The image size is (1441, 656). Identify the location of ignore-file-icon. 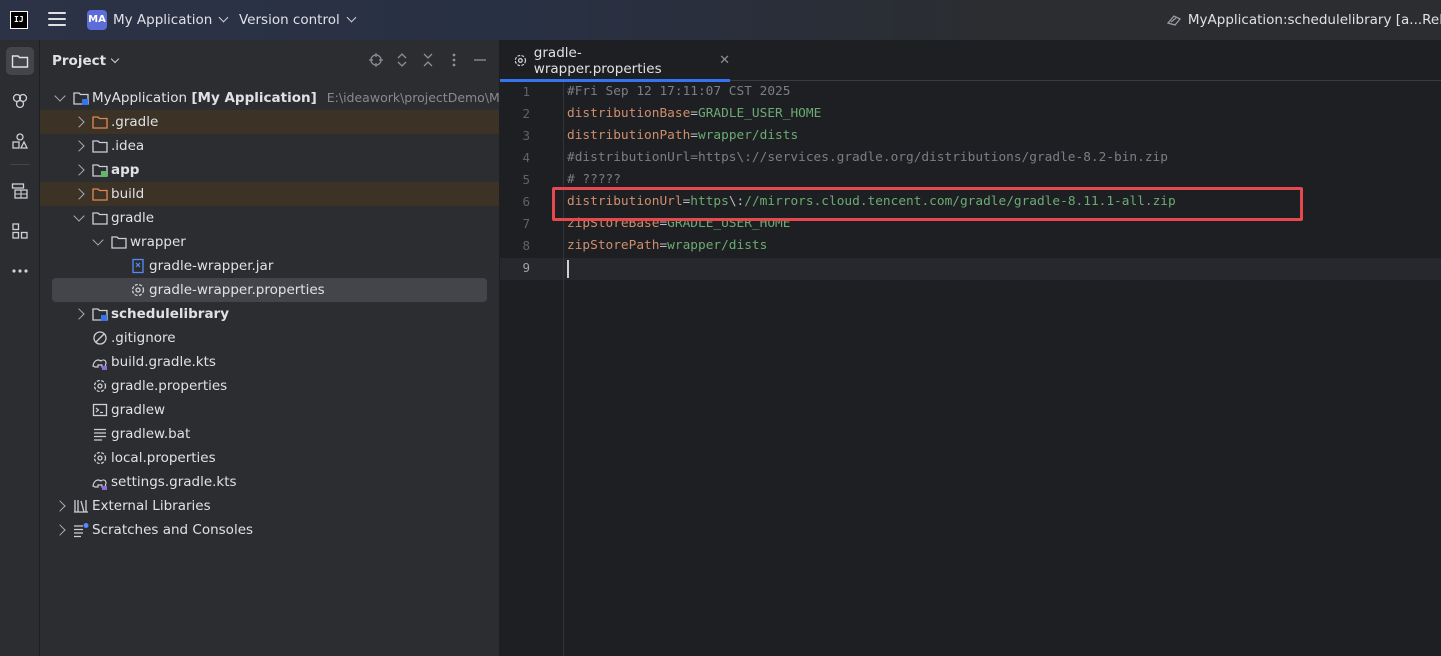
(100, 338).